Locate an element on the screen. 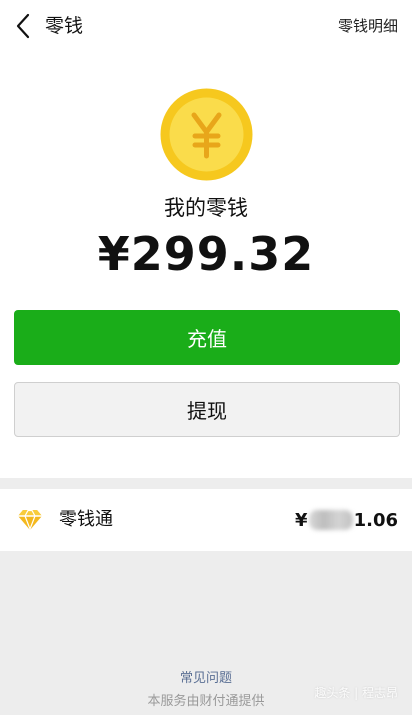 The height and width of the screenshot is (715, 412). chevron-left-icon is located at coordinates (23, 26).